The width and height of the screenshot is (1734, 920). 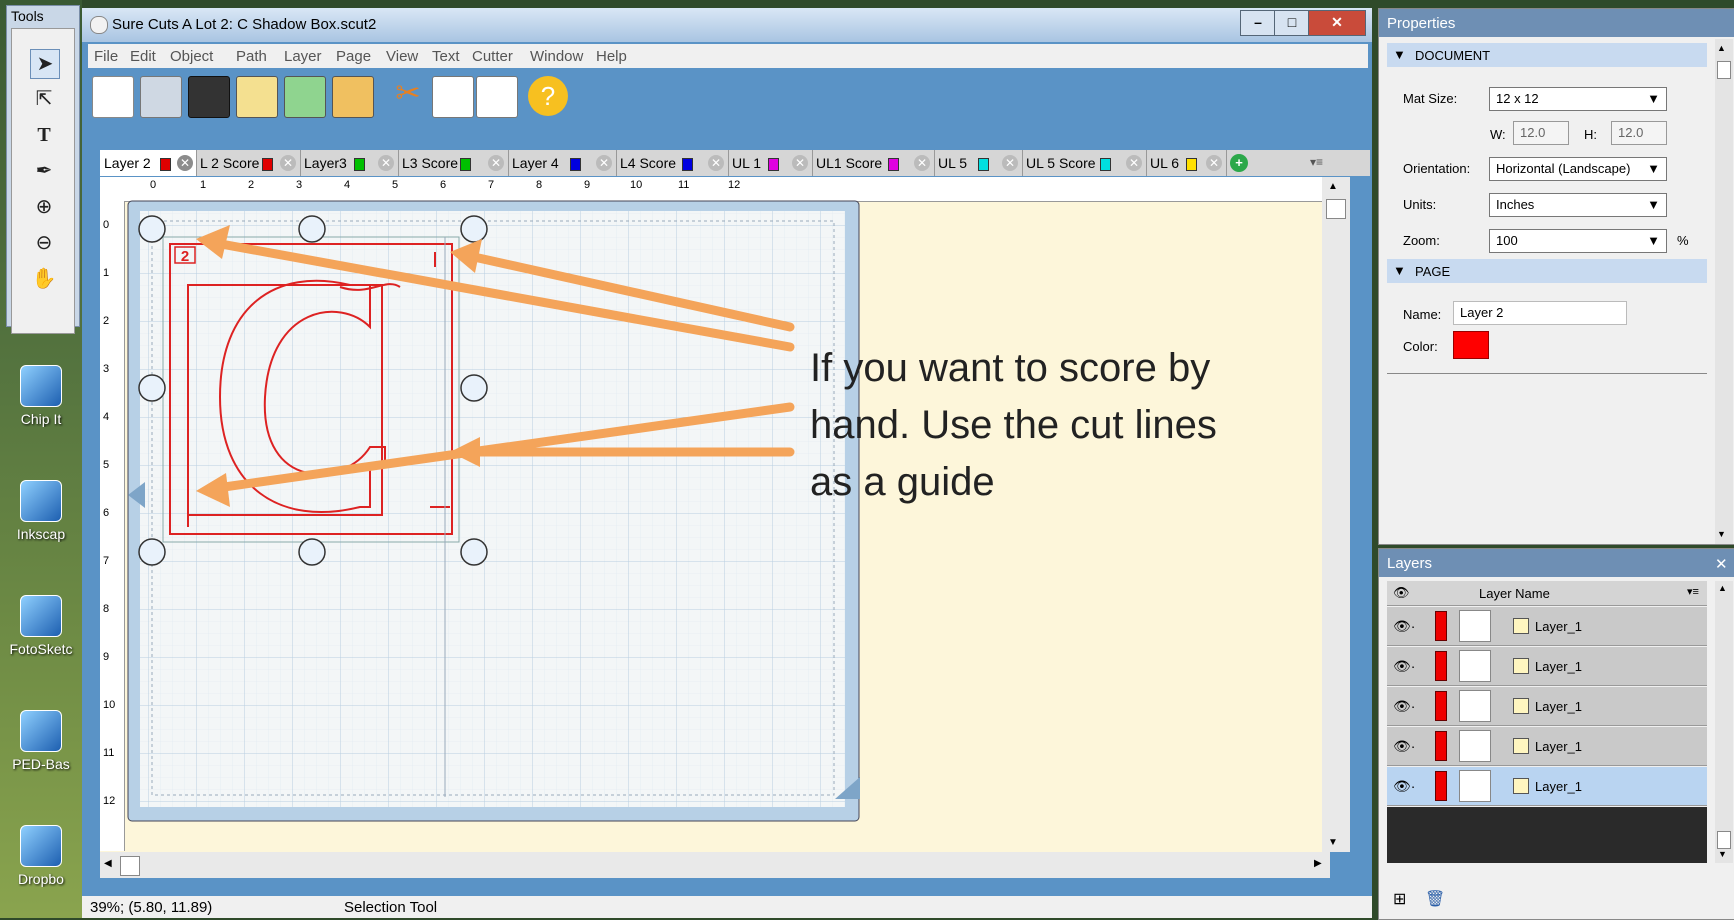 What do you see at coordinates (1693, 591) in the screenshot?
I see `layers-menu-icon: ▾≡` at bounding box center [1693, 591].